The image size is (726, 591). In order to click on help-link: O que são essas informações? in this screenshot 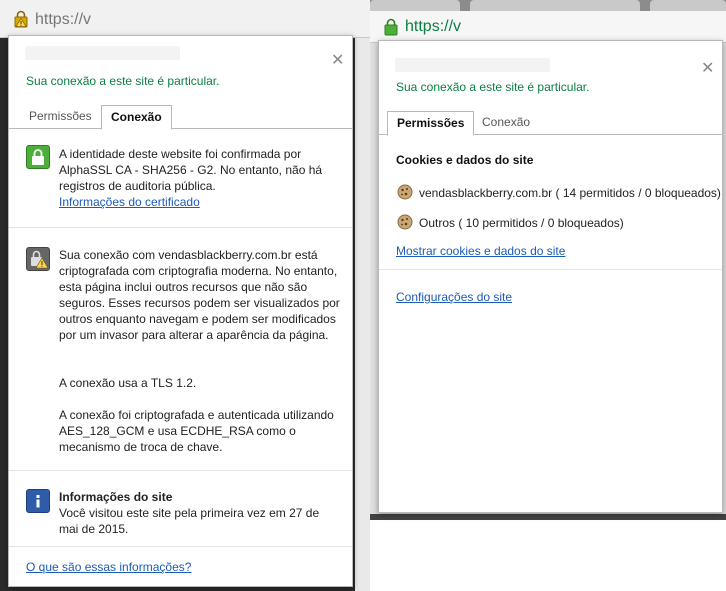, I will do `click(108, 567)`.